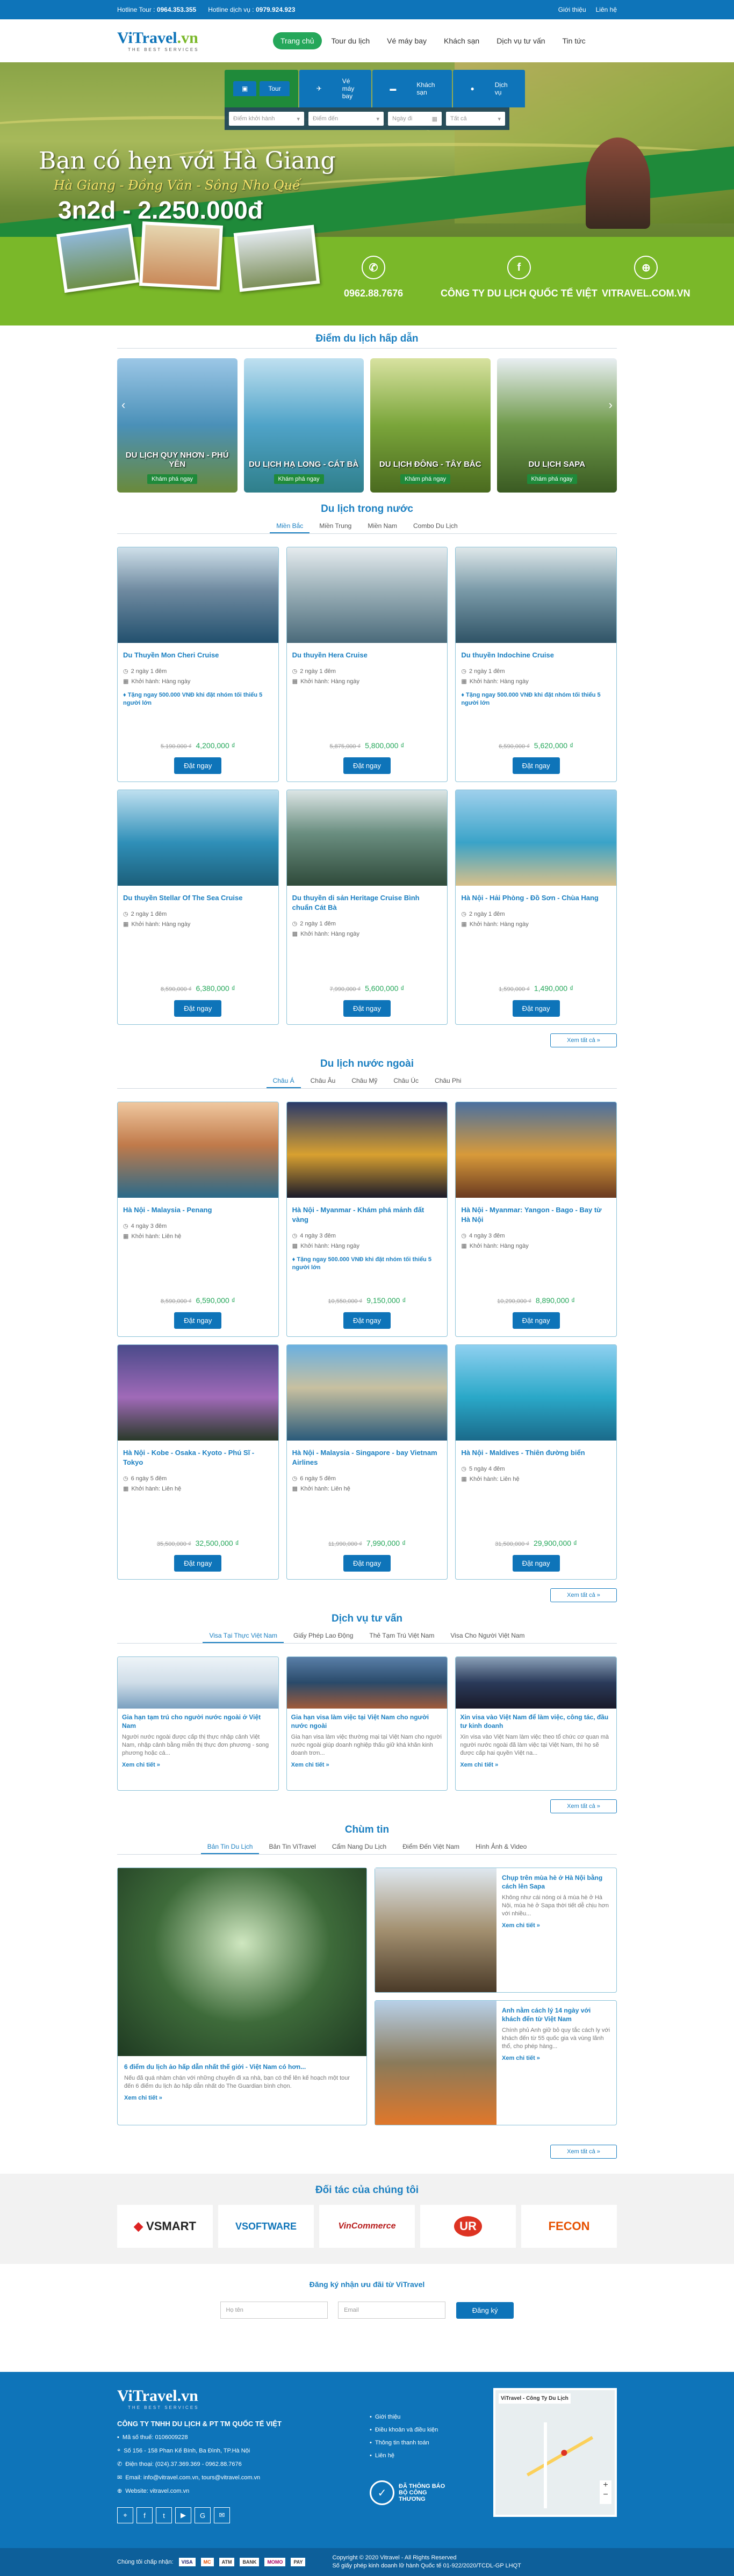 The width and height of the screenshot is (734, 2576). Describe the element at coordinates (431, 2417) in the screenshot. I see `footer-link-about: • Giới thiệu` at that location.